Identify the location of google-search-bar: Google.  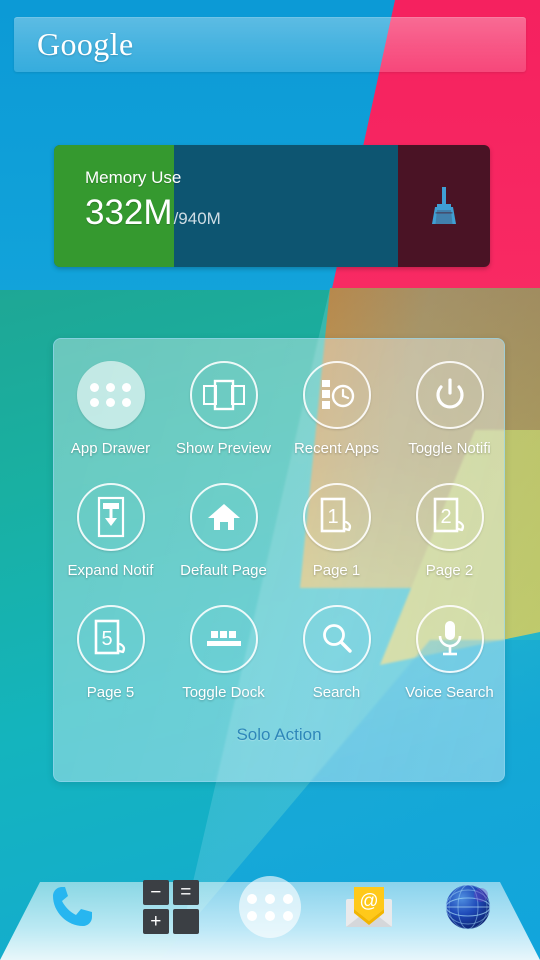
(270, 44).